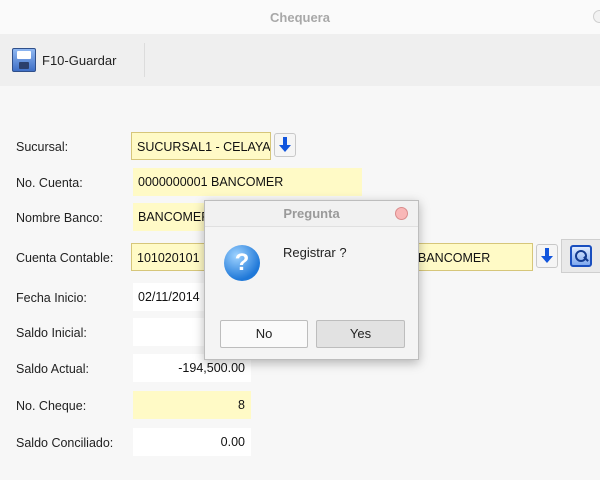  What do you see at coordinates (51, 333) in the screenshot?
I see `saldo-inicial-label: Saldo Inicial:` at bounding box center [51, 333].